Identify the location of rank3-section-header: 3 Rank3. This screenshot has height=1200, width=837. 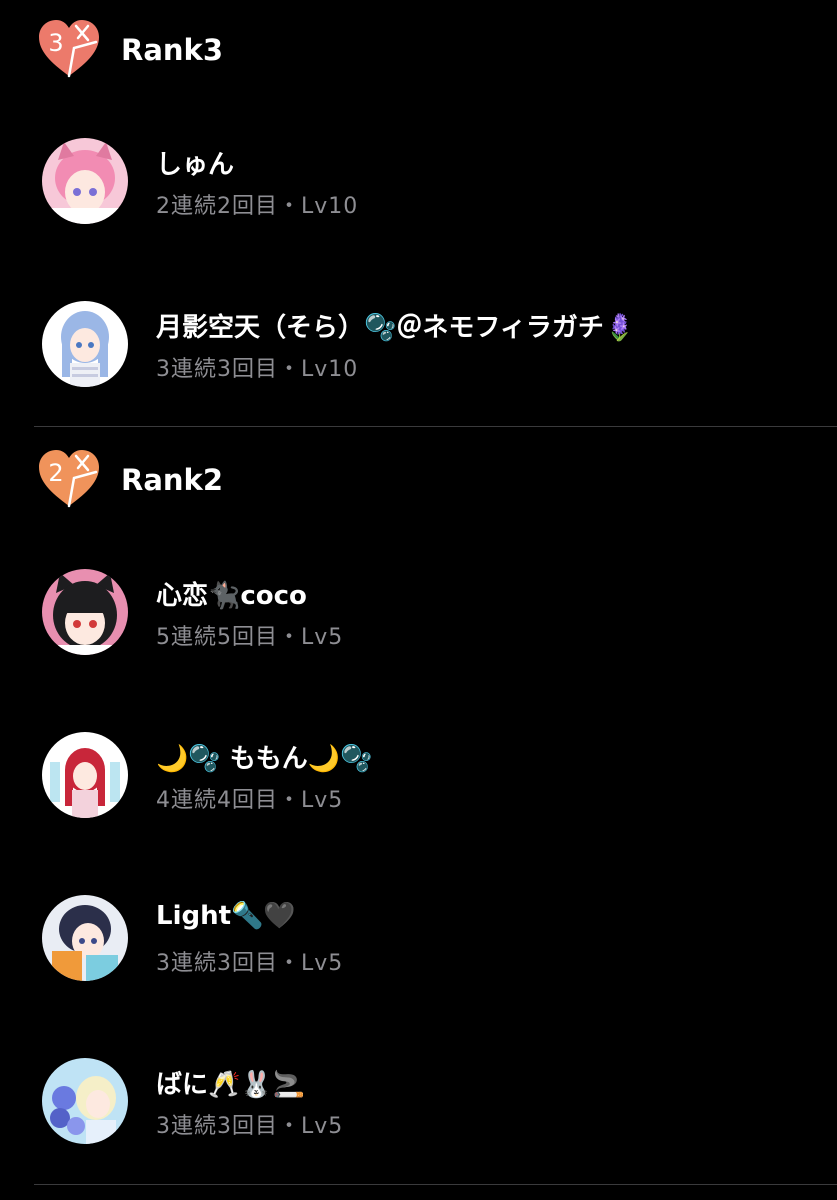
(418, 53).